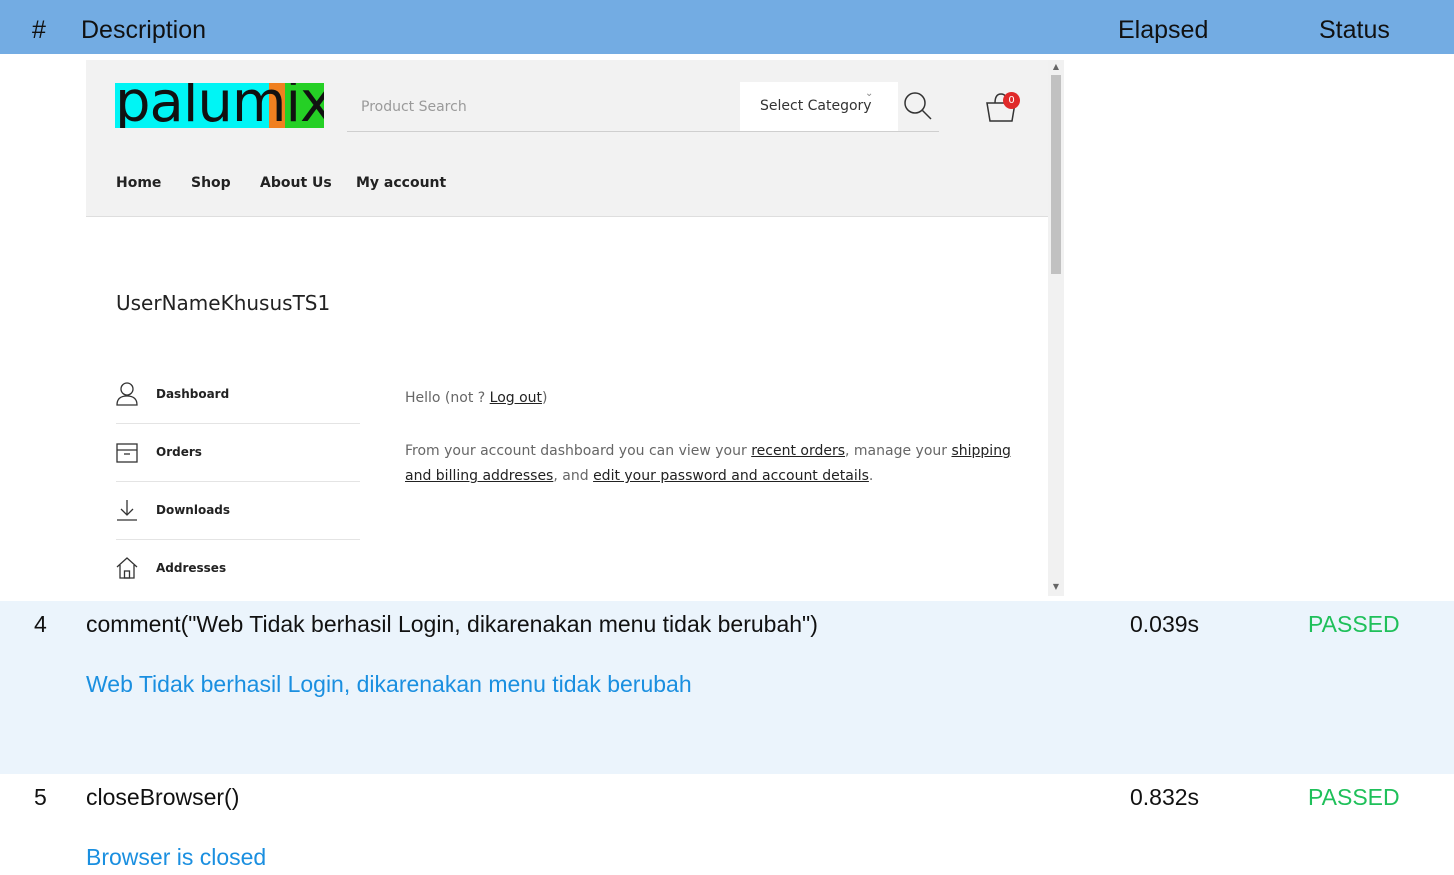 This screenshot has height=875, width=1454. What do you see at coordinates (1165, 624) in the screenshot?
I see `row-elapsed: 0.039s` at bounding box center [1165, 624].